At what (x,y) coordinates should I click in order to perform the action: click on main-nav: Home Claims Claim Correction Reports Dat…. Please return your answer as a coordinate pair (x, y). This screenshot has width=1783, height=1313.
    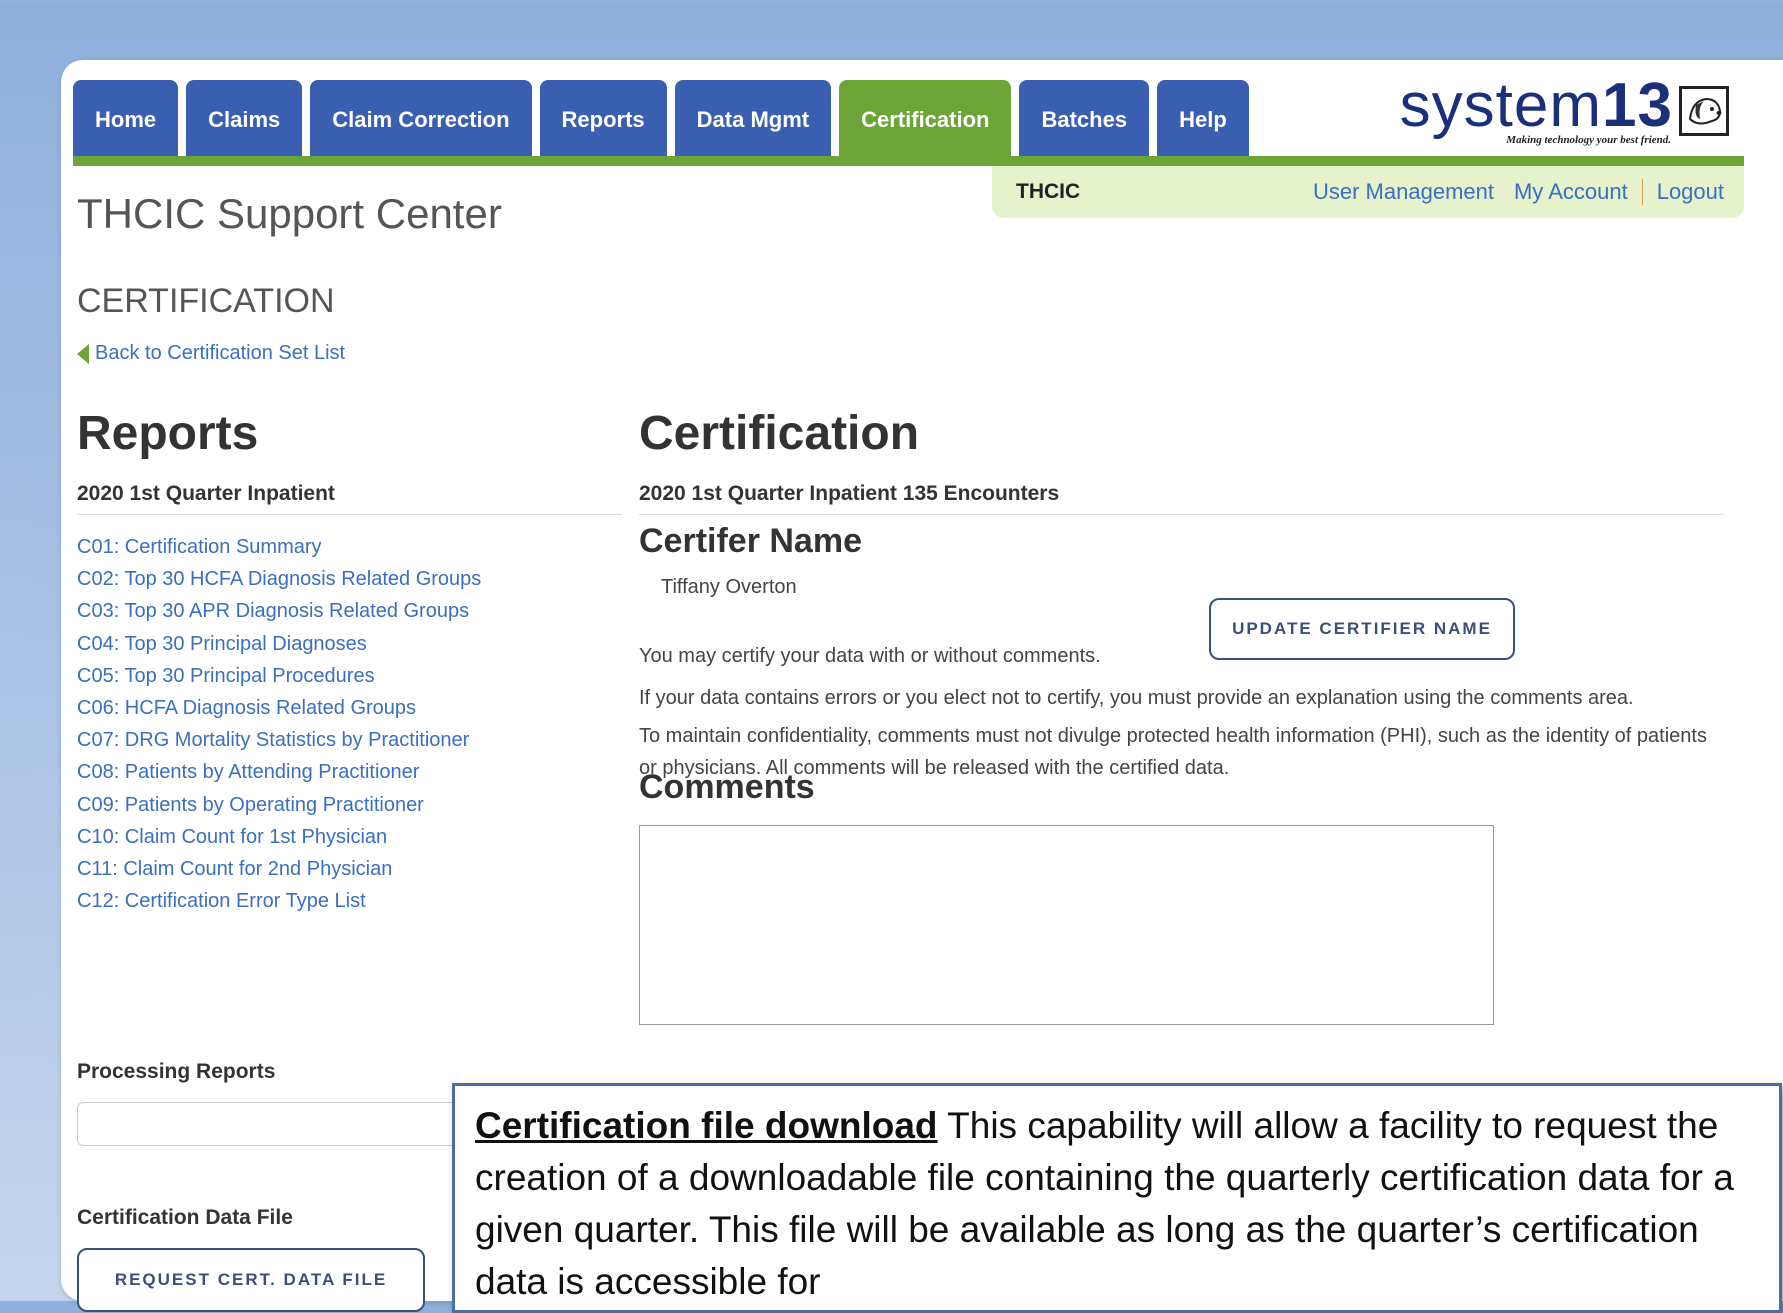
    Looking at the image, I should click on (665, 118).